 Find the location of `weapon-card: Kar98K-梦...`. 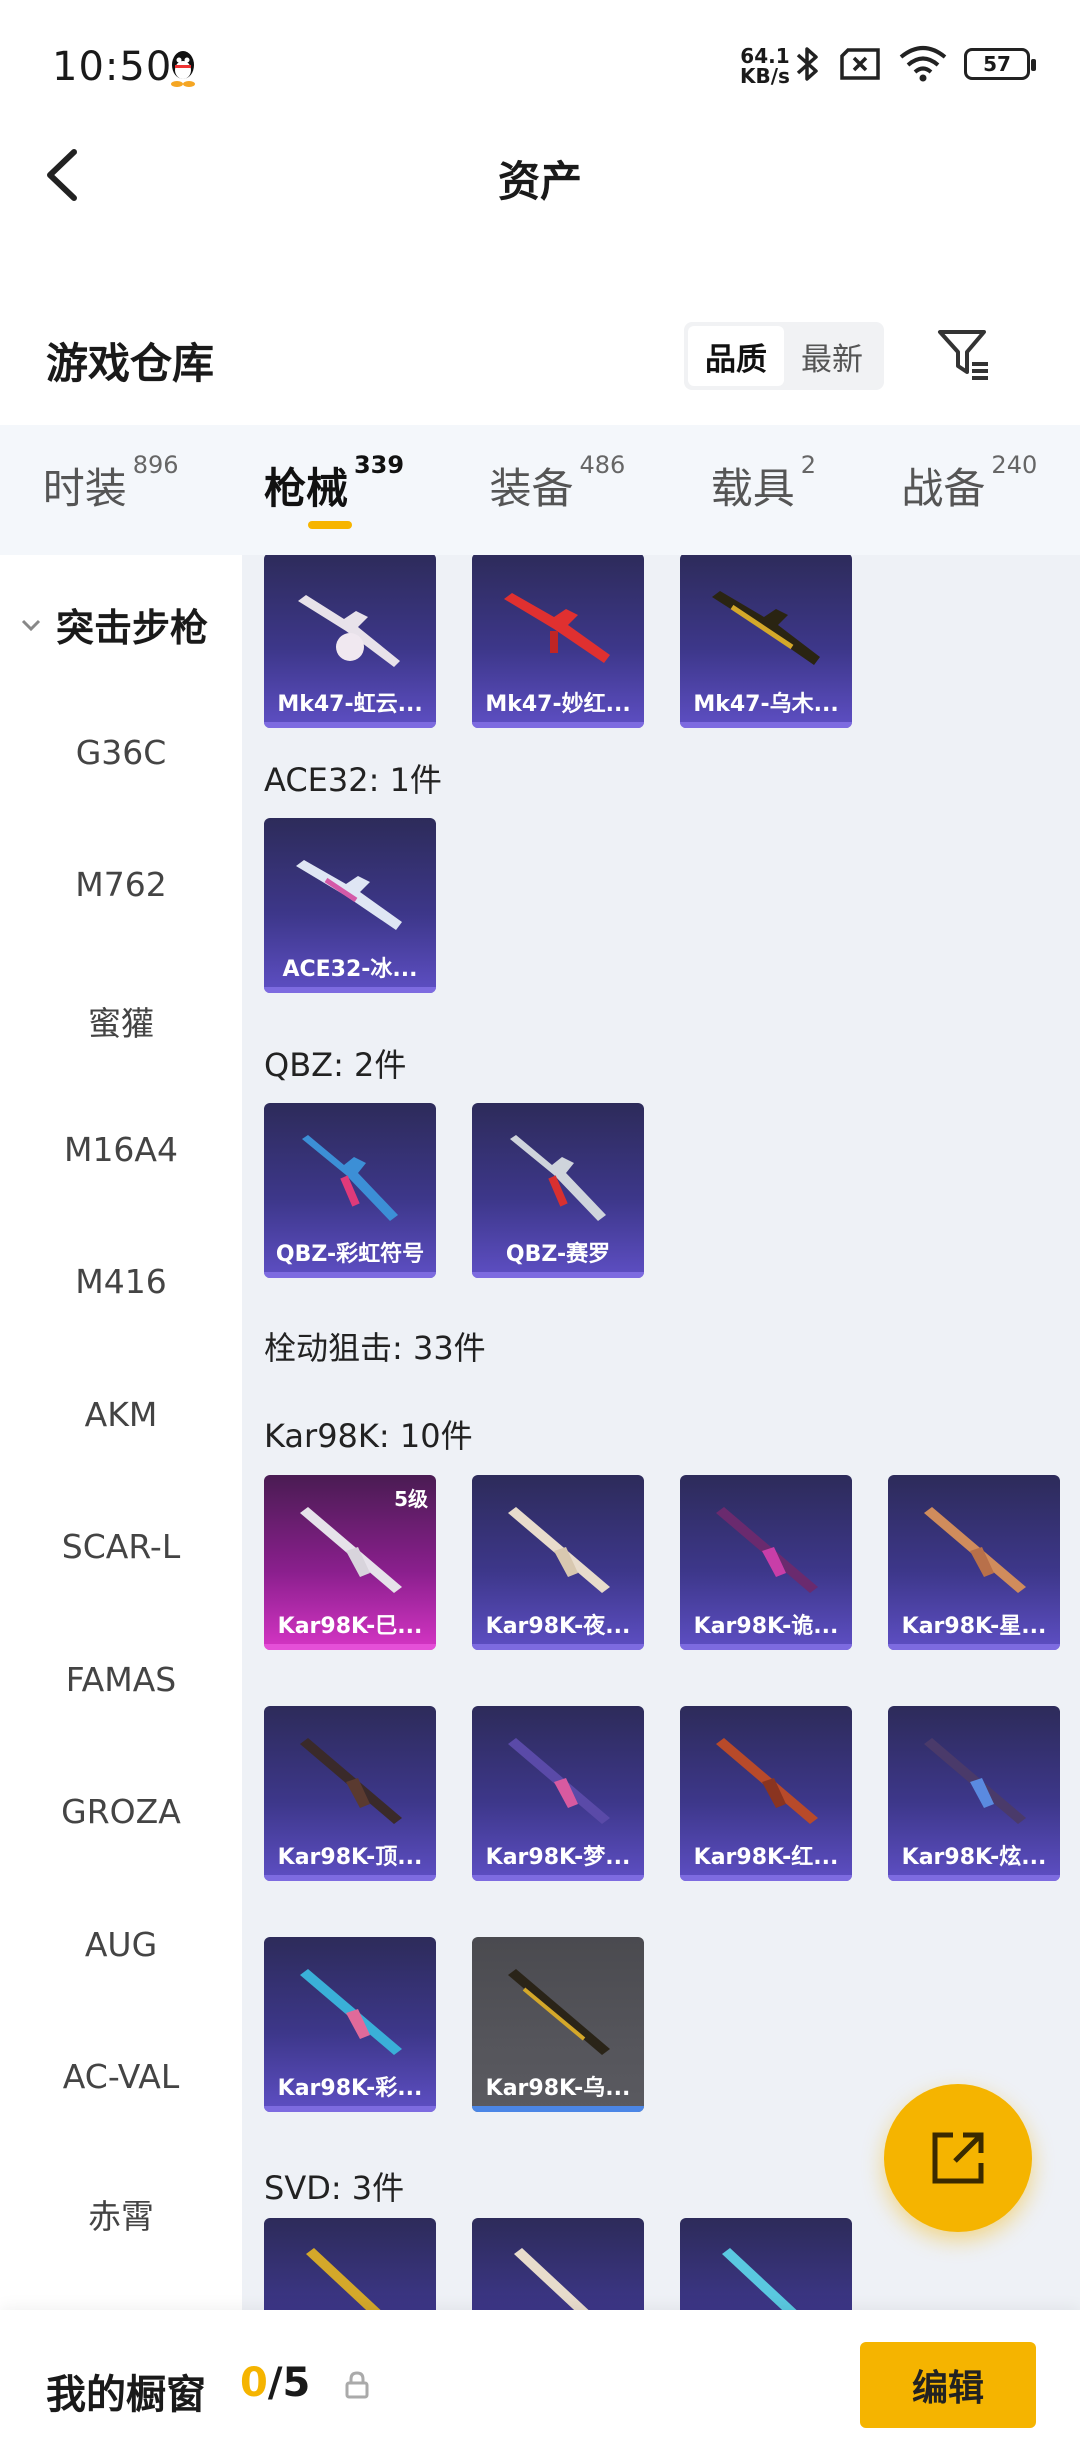

weapon-card: Kar98K-梦... is located at coordinates (558, 1793).